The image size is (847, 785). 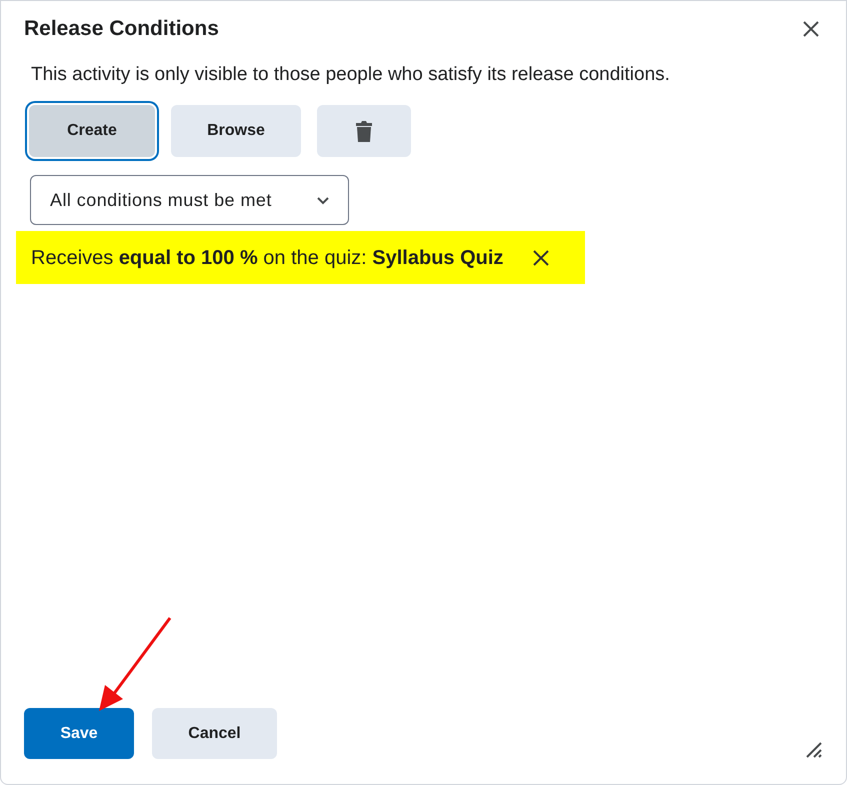 What do you see at coordinates (121, 29) in the screenshot?
I see `dialog-title: Release Conditions` at bounding box center [121, 29].